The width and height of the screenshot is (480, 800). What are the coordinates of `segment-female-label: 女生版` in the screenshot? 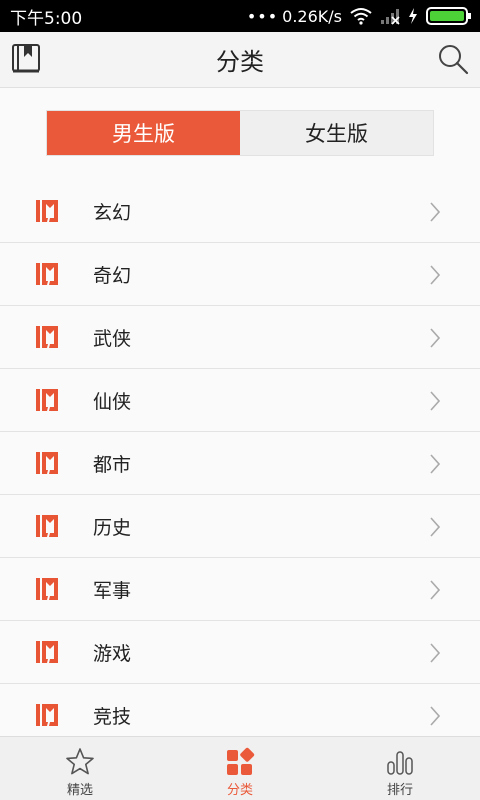 It's located at (336, 134).